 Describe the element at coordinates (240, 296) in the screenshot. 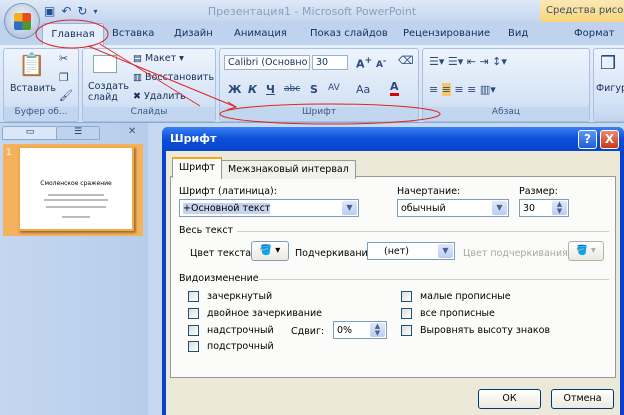

I see `strikethrough-label: зачеркнутый` at that location.